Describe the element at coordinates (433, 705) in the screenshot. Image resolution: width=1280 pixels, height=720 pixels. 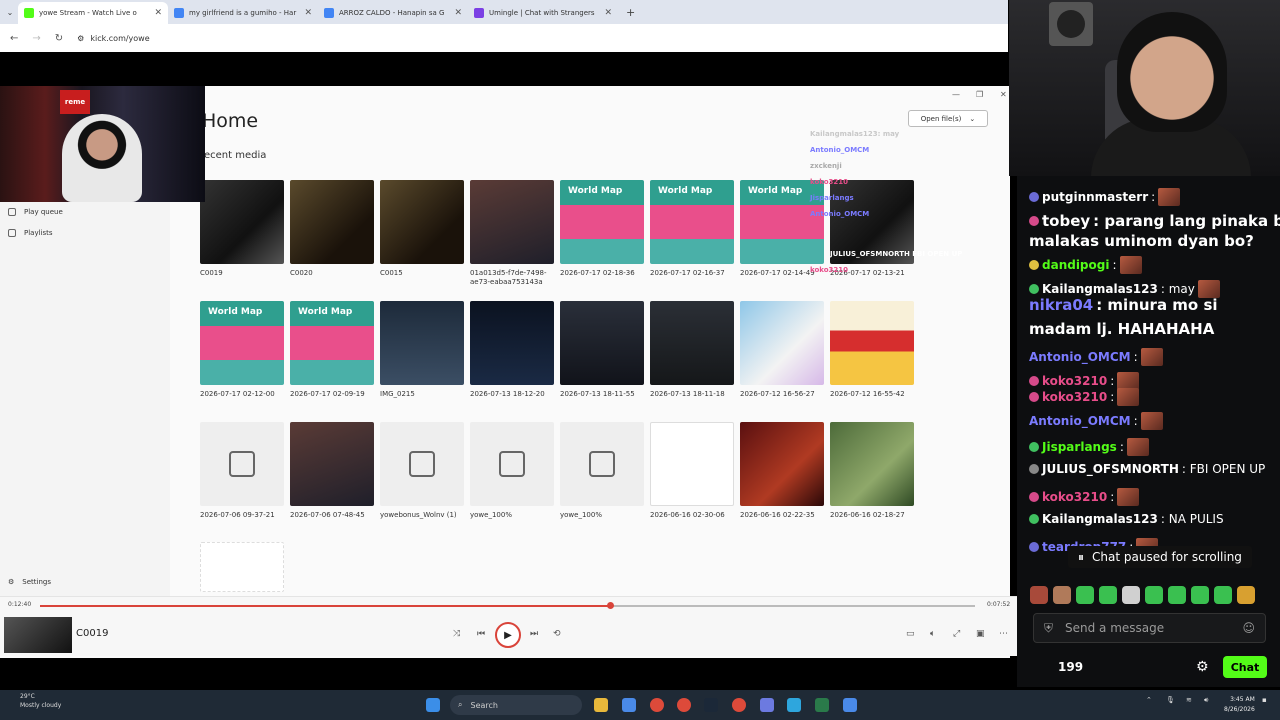
I see `start-icon` at that location.